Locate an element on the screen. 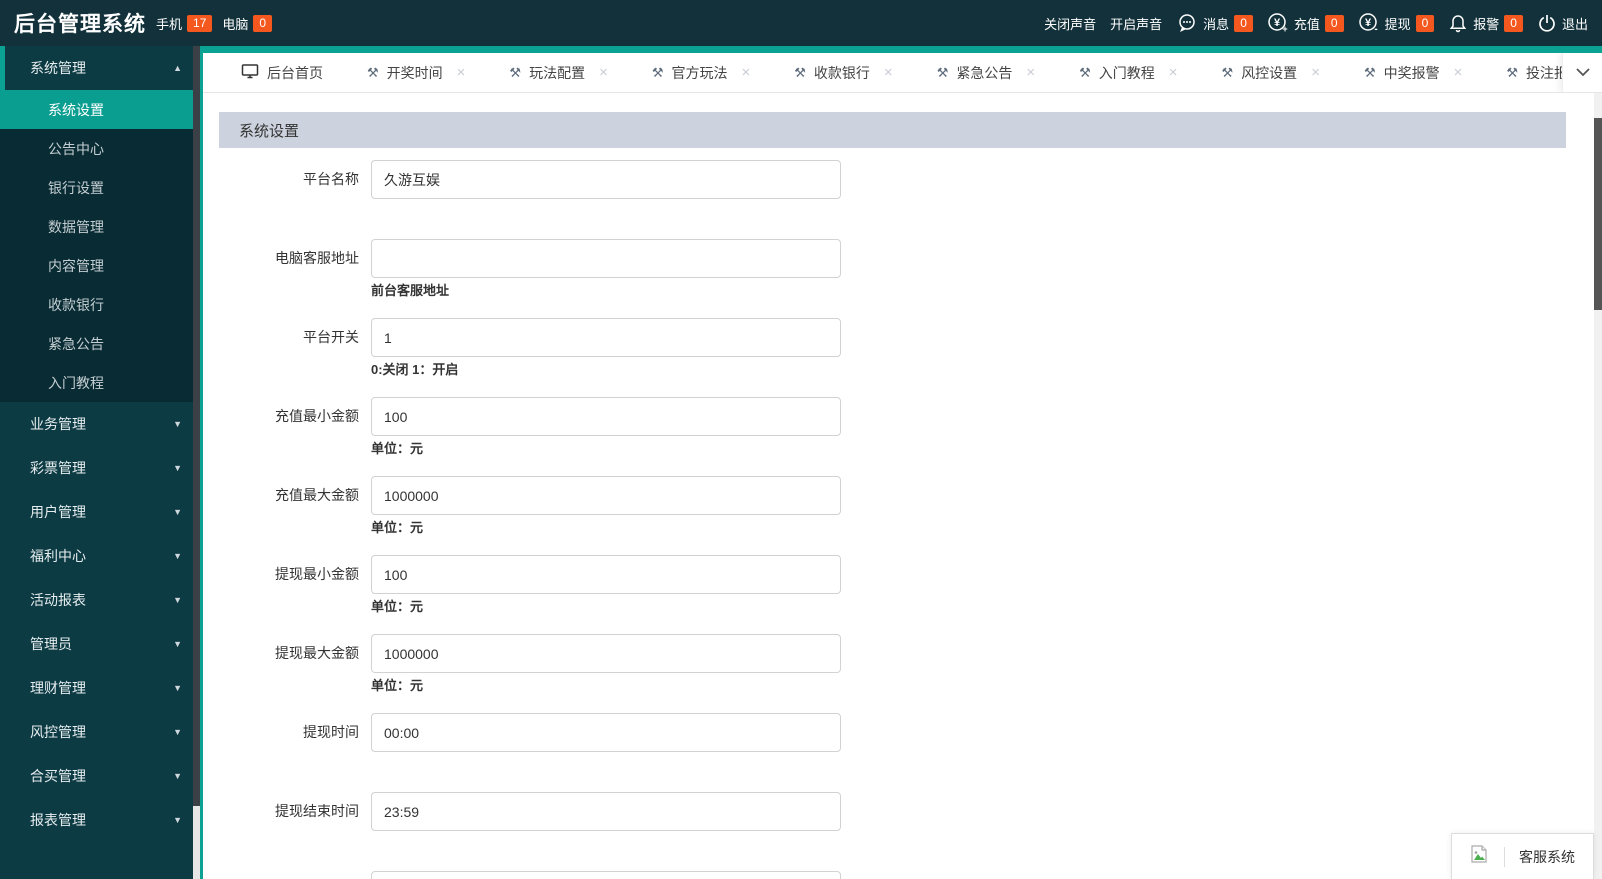 This screenshot has height=879, width=1602. withdraw-count-badge: 0 is located at coordinates (1425, 23).